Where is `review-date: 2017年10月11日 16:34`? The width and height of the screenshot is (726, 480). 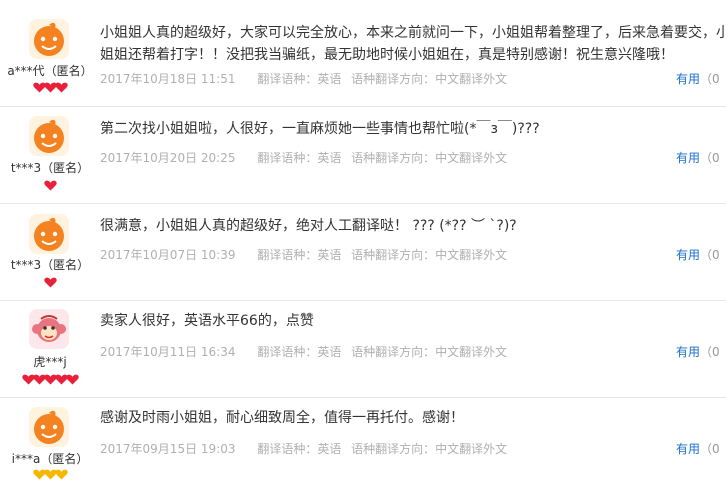 review-date: 2017年10月11日 16:34 is located at coordinates (168, 352).